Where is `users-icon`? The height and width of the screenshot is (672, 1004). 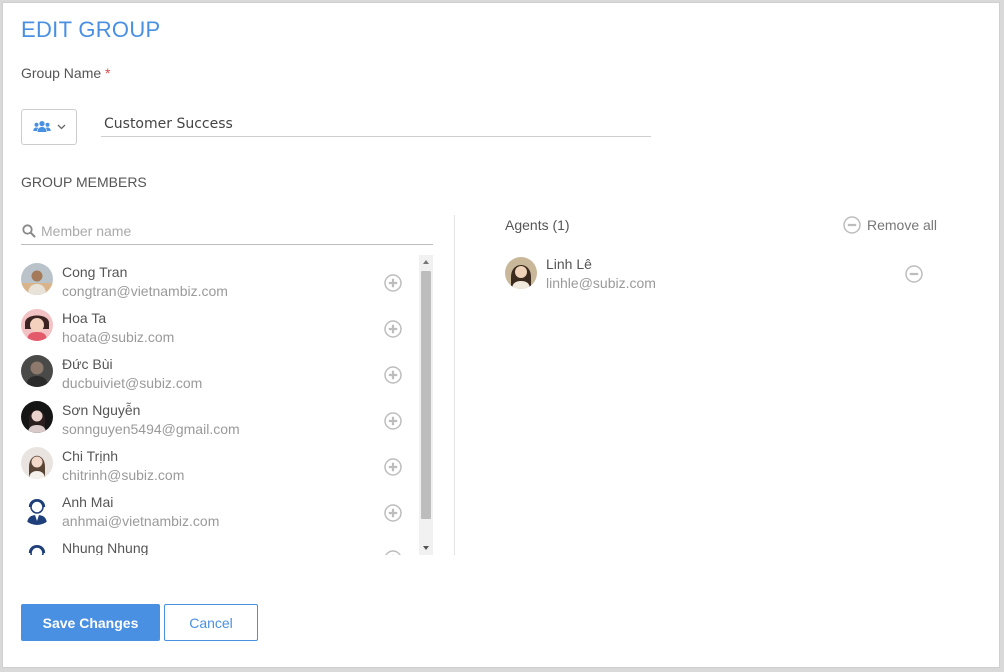 users-icon is located at coordinates (41, 126).